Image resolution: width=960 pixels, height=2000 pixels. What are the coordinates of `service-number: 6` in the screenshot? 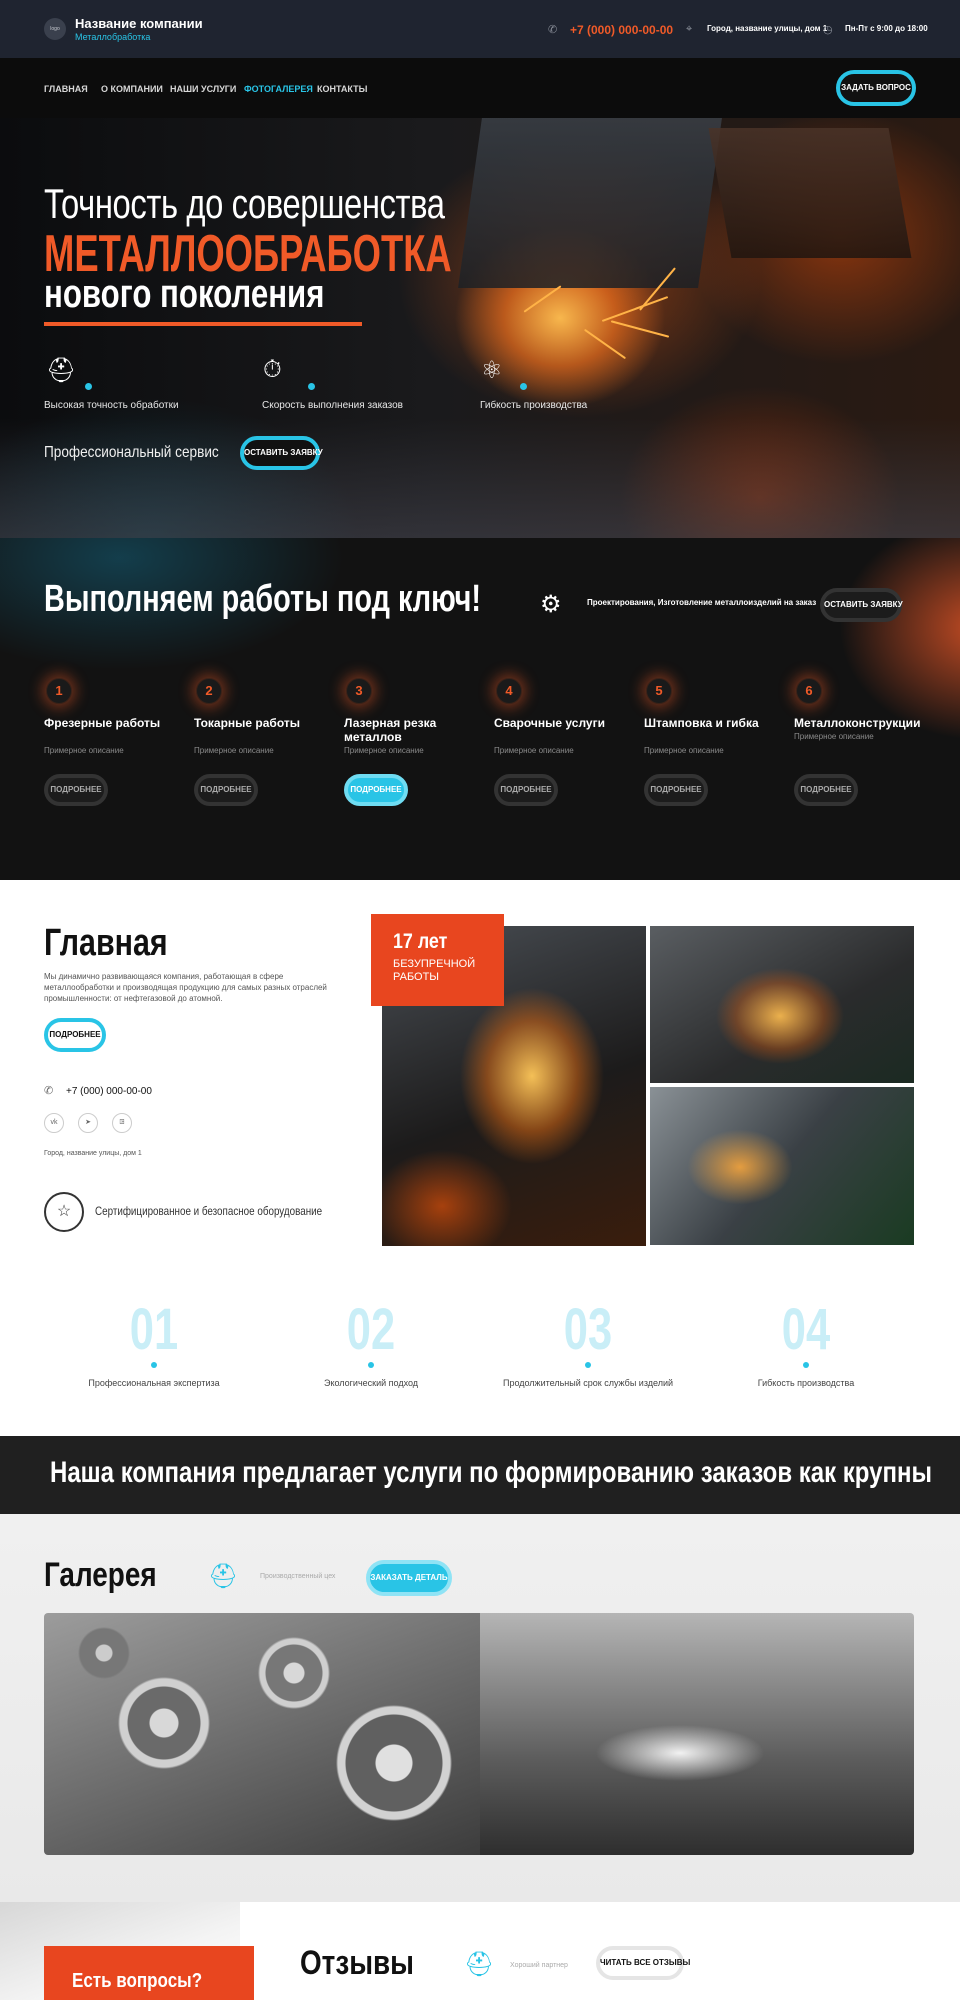 It's located at (809, 691).